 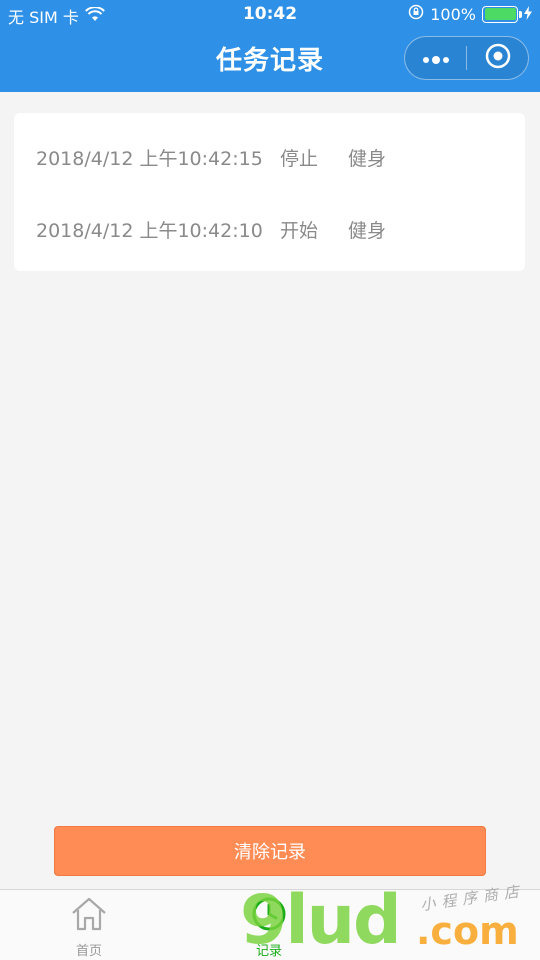 What do you see at coordinates (149, 158) in the screenshot?
I see `record-time: 2018/4/12 上午10:42:15` at bounding box center [149, 158].